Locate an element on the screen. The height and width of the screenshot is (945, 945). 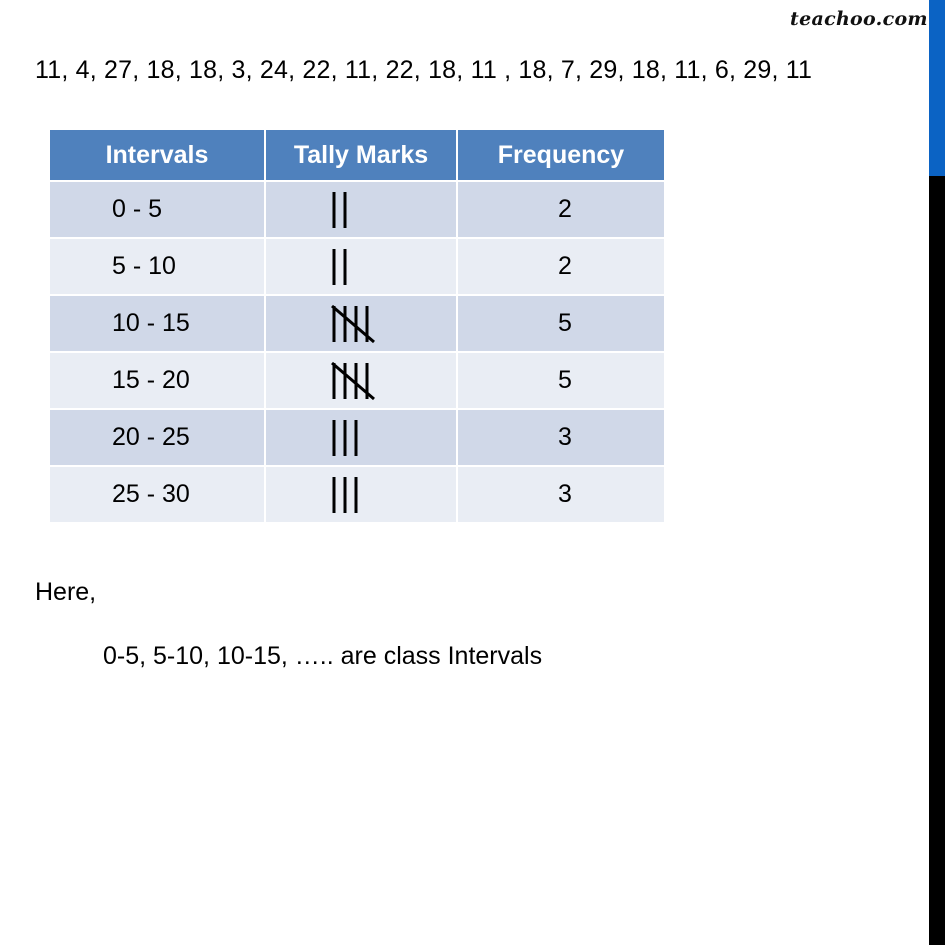
interval-cell: 25 - 30 is located at coordinates (157, 494).